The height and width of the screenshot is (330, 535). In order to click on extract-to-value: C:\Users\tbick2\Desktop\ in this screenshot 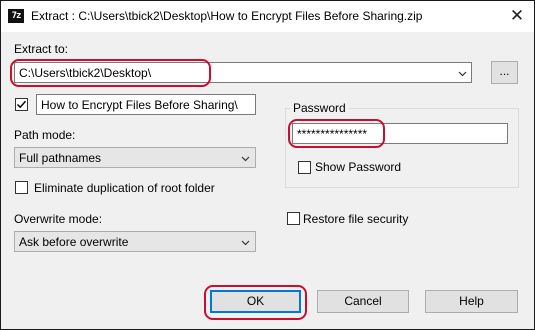, I will do `click(85, 73)`.